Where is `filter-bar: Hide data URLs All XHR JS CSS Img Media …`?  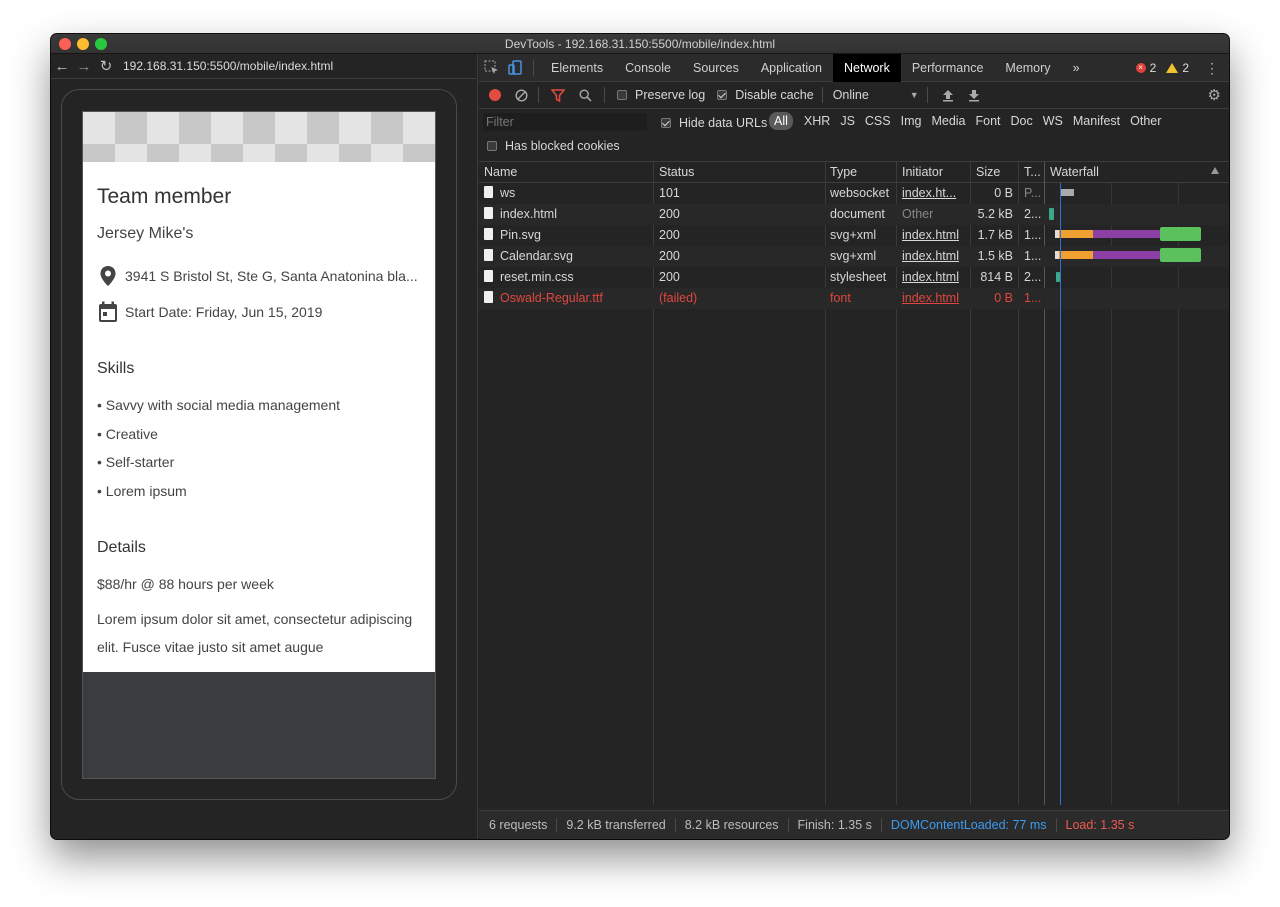
filter-bar: Hide data URLs All XHR JS CSS Img Media … is located at coordinates (854, 135).